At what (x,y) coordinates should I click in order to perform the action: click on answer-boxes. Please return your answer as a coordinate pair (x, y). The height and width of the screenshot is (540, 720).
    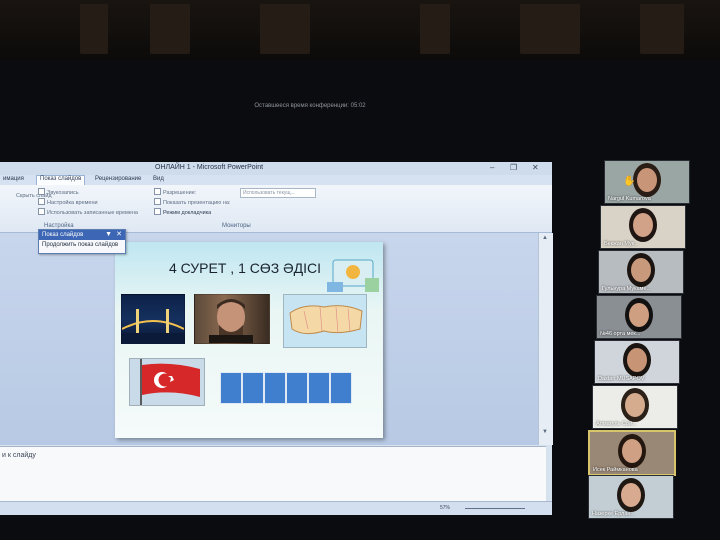
    Looking at the image, I should click on (286, 388).